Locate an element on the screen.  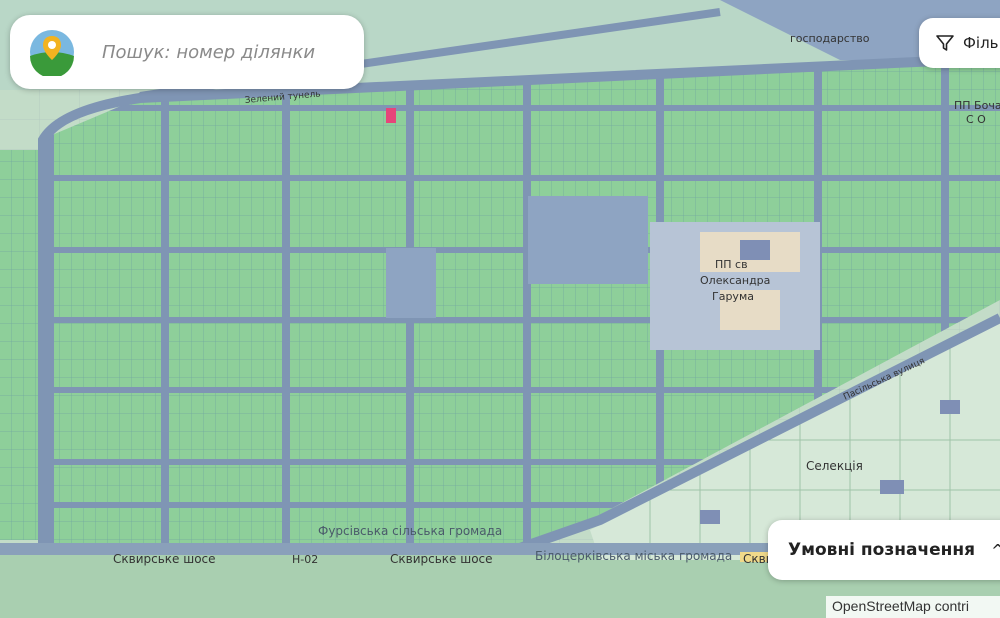
search-input: Пошук: номер ділянки is located at coordinates (208, 52).